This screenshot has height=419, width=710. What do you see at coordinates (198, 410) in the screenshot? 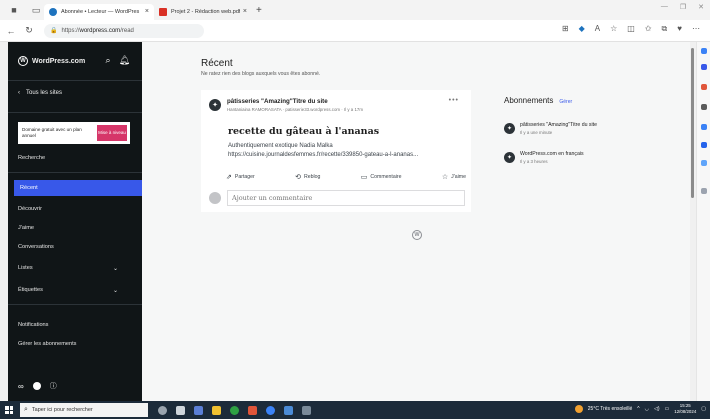
I see `teams-icon` at bounding box center [198, 410].